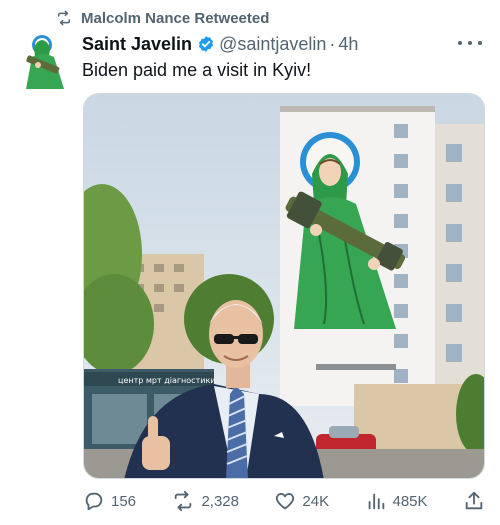 This screenshot has width=500, height=525. I want to click on retweet-banner-text: Malcolm Nance Retweeted, so click(175, 18).